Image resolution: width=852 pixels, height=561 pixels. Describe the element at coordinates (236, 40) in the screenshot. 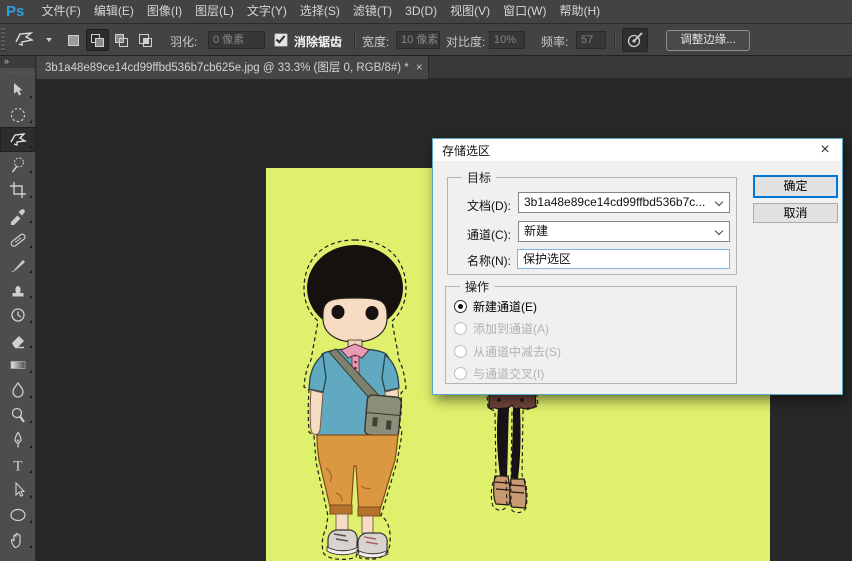

I see `feather-input: 0 像素` at that location.